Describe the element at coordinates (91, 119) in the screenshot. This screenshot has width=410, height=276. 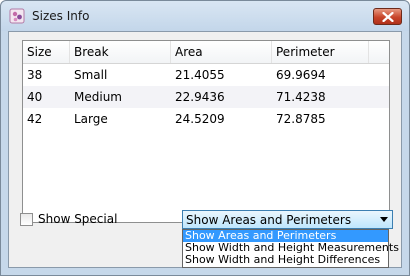
I see `cell-break: Large` at that location.